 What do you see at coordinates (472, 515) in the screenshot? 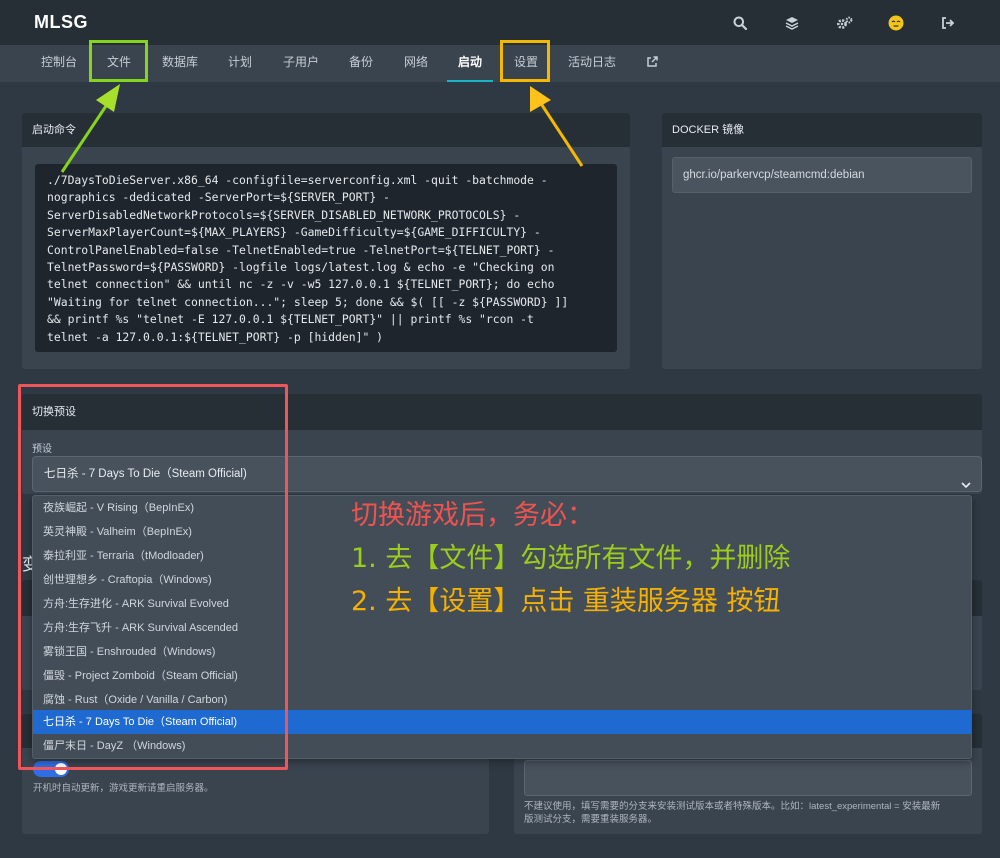
I see `annotation-heading: 切换游戏后，务必：` at bounding box center [472, 515].